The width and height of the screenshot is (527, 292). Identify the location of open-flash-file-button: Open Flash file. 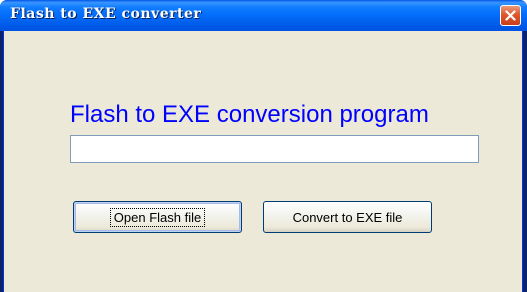
(157, 217).